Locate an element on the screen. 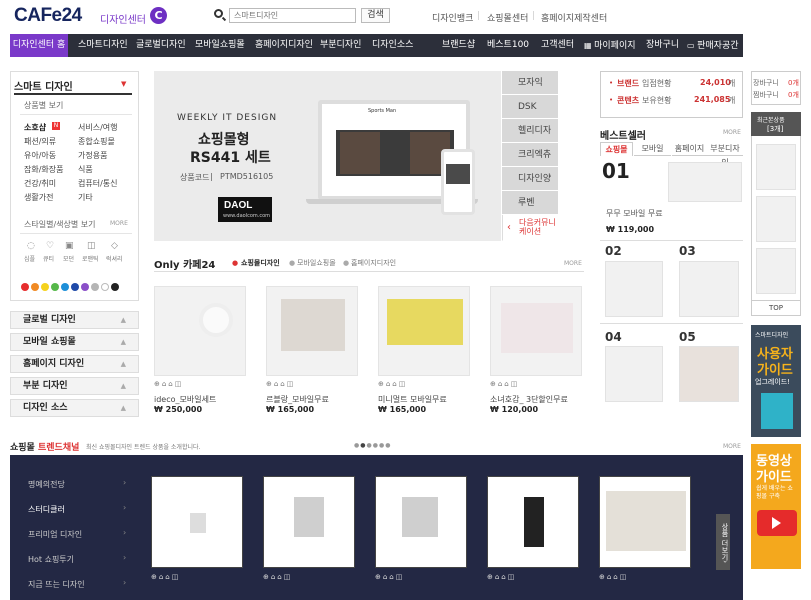 This screenshot has width=811, height=600. link-homepage-center: 홈페이지제작센터 is located at coordinates (574, 17).